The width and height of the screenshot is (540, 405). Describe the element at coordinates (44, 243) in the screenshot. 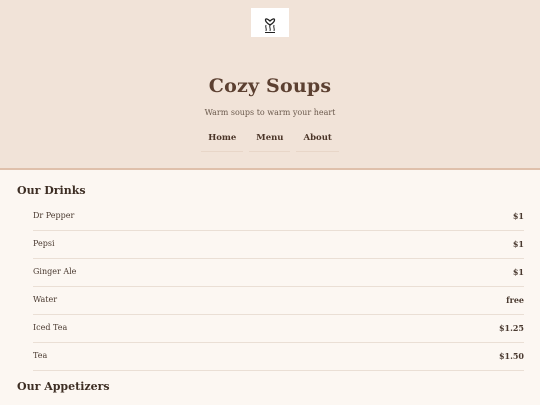

I see `drink-name: Pepsi` at that location.